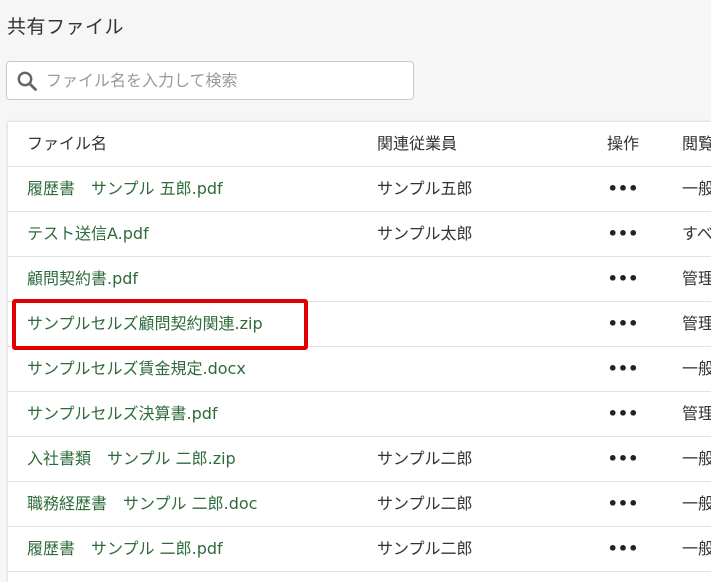 Image resolution: width=711 pixels, height=582 pixels. I want to click on table-row: テスト送信A.pdf サンプル太郎 ••• すべ, so click(359, 234).